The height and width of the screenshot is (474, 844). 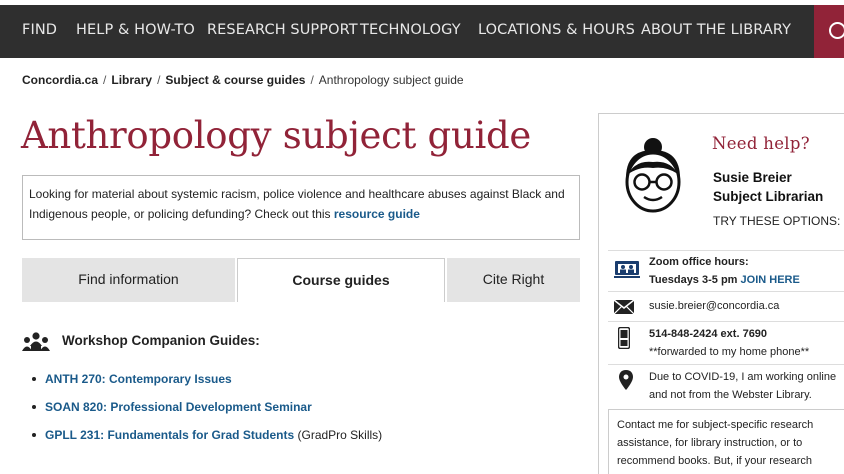 I want to click on breadcrumb-current: Anthropology subject guide, so click(x=391, y=80).